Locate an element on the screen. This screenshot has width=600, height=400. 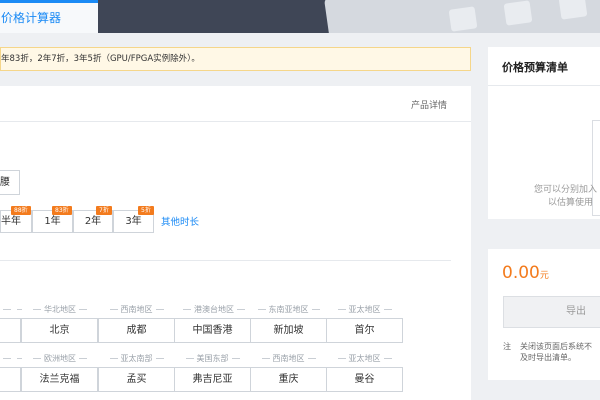
budget-list-title: 价格预算清单 is located at coordinates (535, 67).